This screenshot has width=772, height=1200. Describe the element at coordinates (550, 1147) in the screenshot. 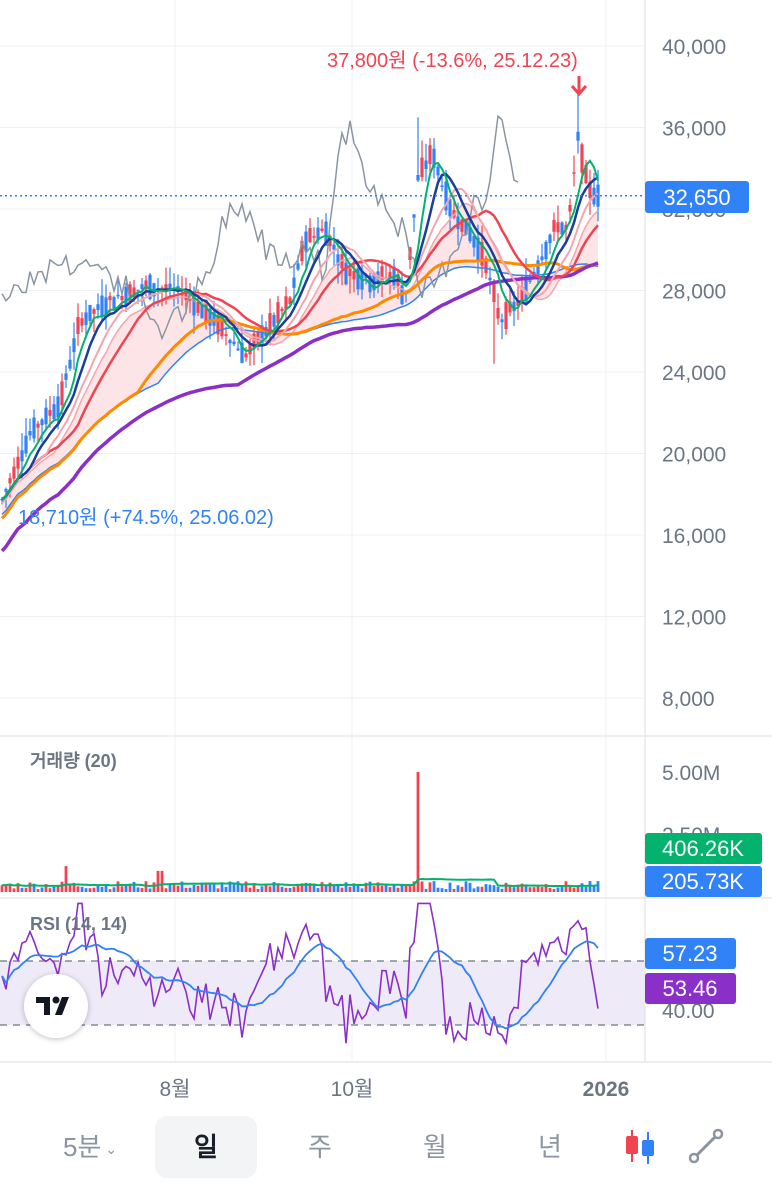

I see `timeframe-year-button: 년` at that location.